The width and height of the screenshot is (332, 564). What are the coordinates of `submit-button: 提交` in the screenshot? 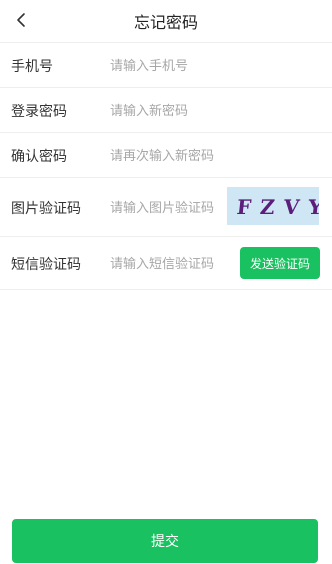 It's located at (165, 541).